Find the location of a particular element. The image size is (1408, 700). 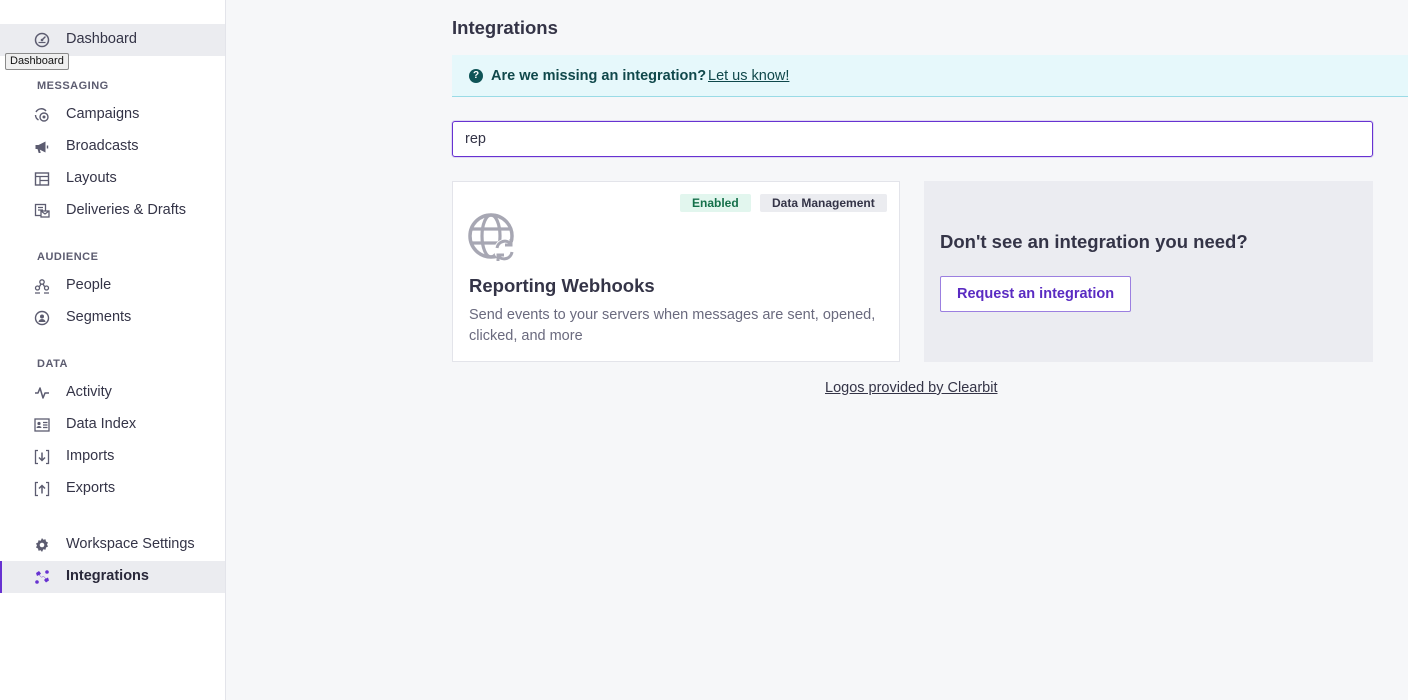

tooltip: Dashboard is located at coordinates (37, 61).